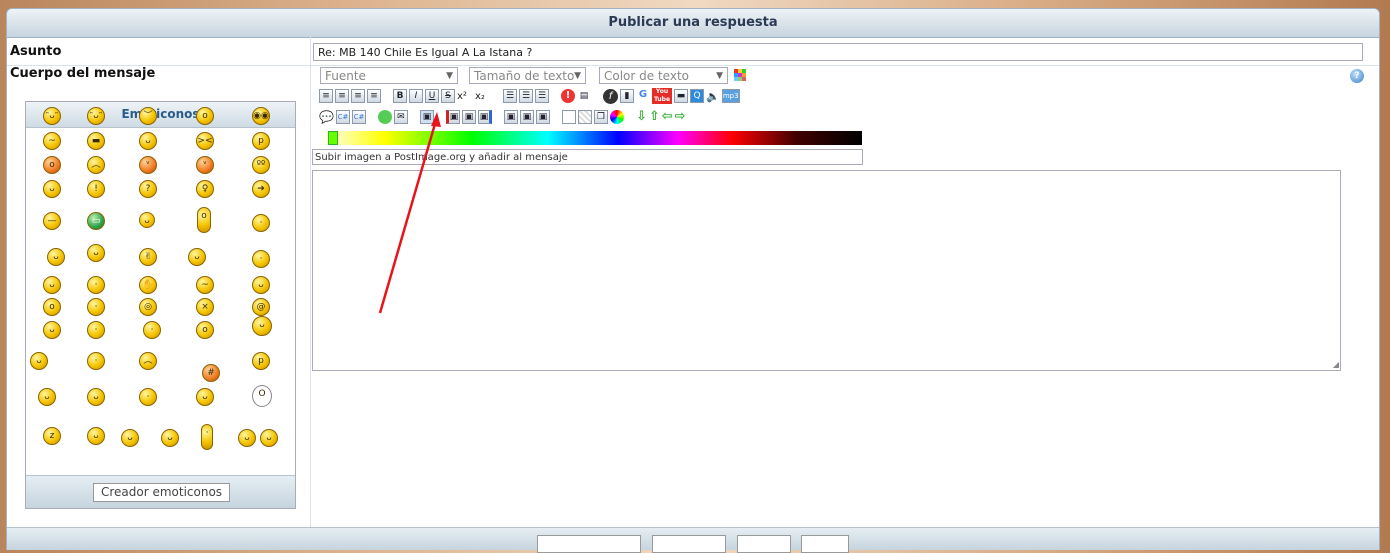 This screenshot has height=553, width=1390. Describe the element at coordinates (148, 361) in the screenshot. I see `smiley-disappointed-icon: ︵` at that location.